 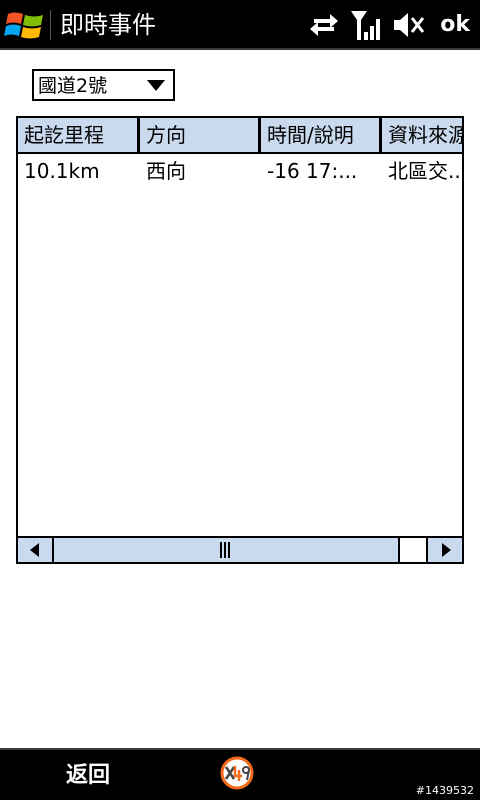 I want to click on cell-direction: 西向, so click(x=166, y=171).